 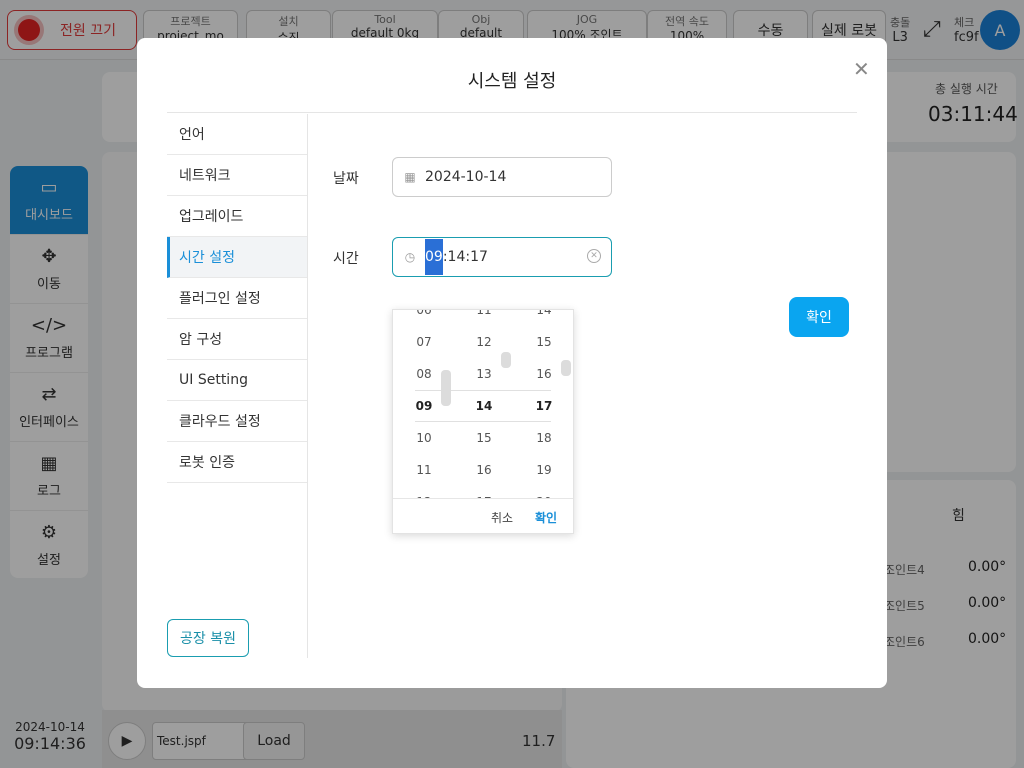 What do you see at coordinates (484, 438) in the screenshot?
I see `minute-option: 15` at bounding box center [484, 438].